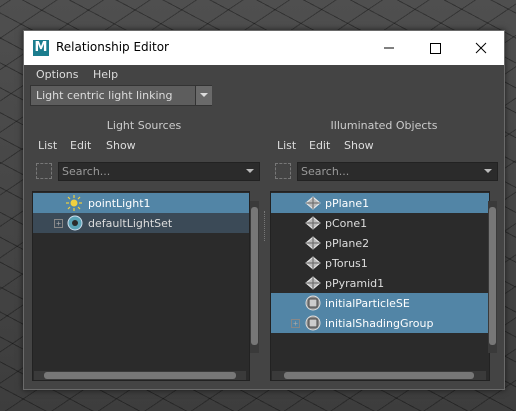 Image resolution: width=516 pixels, height=411 pixels. What do you see at coordinates (367, 303) in the screenshot?
I see `item-label: initialParticleSE` at bounding box center [367, 303].